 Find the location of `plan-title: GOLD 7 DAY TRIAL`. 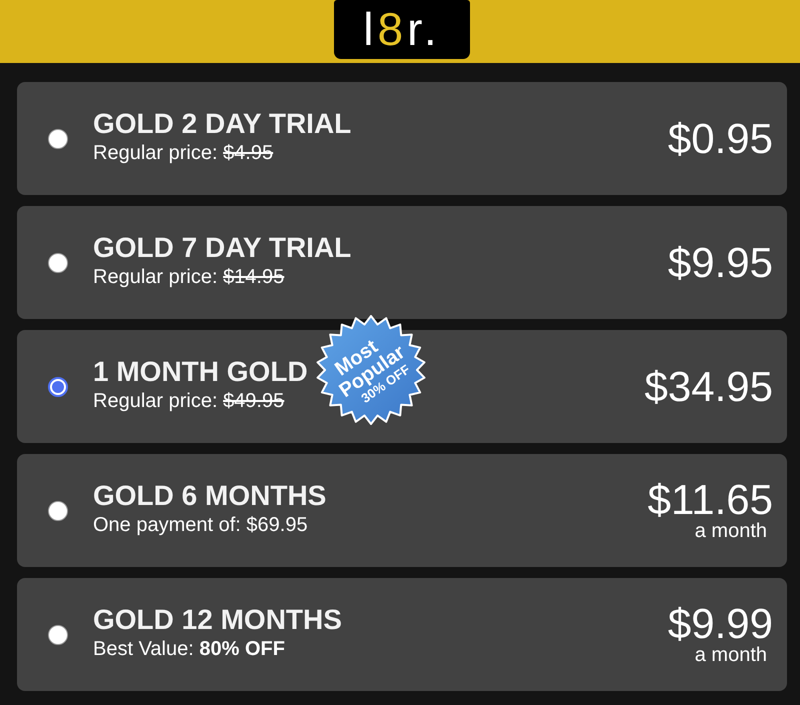

plan-title: GOLD 7 DAY TRIAL is located at coordinates (222, 248).